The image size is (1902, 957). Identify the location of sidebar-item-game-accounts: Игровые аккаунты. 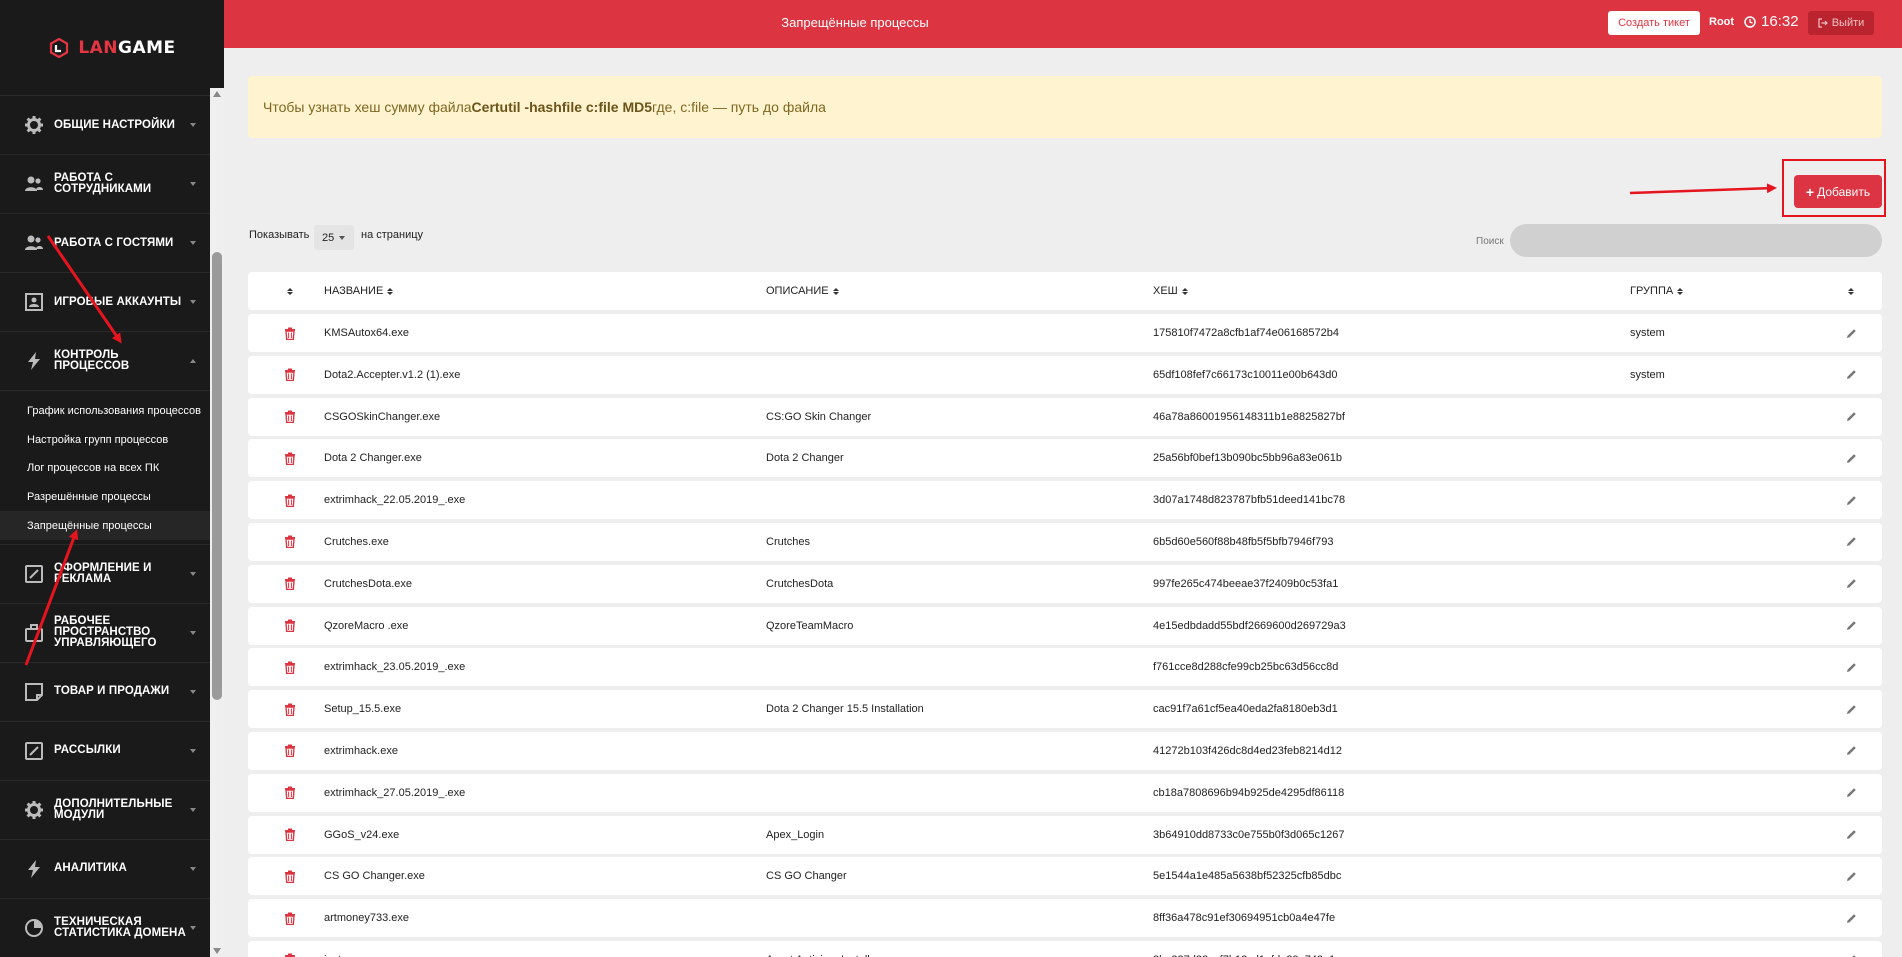
(105, 302).